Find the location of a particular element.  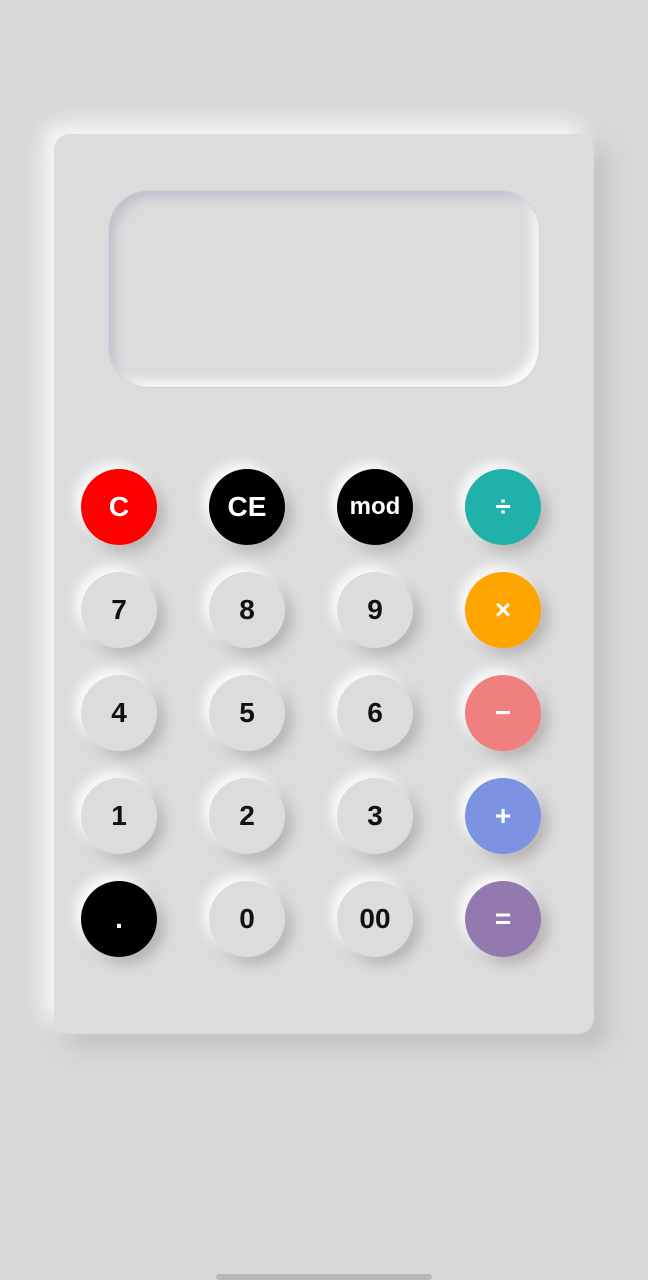

digit-4-button: 4 is located at coordinates (119, 713).